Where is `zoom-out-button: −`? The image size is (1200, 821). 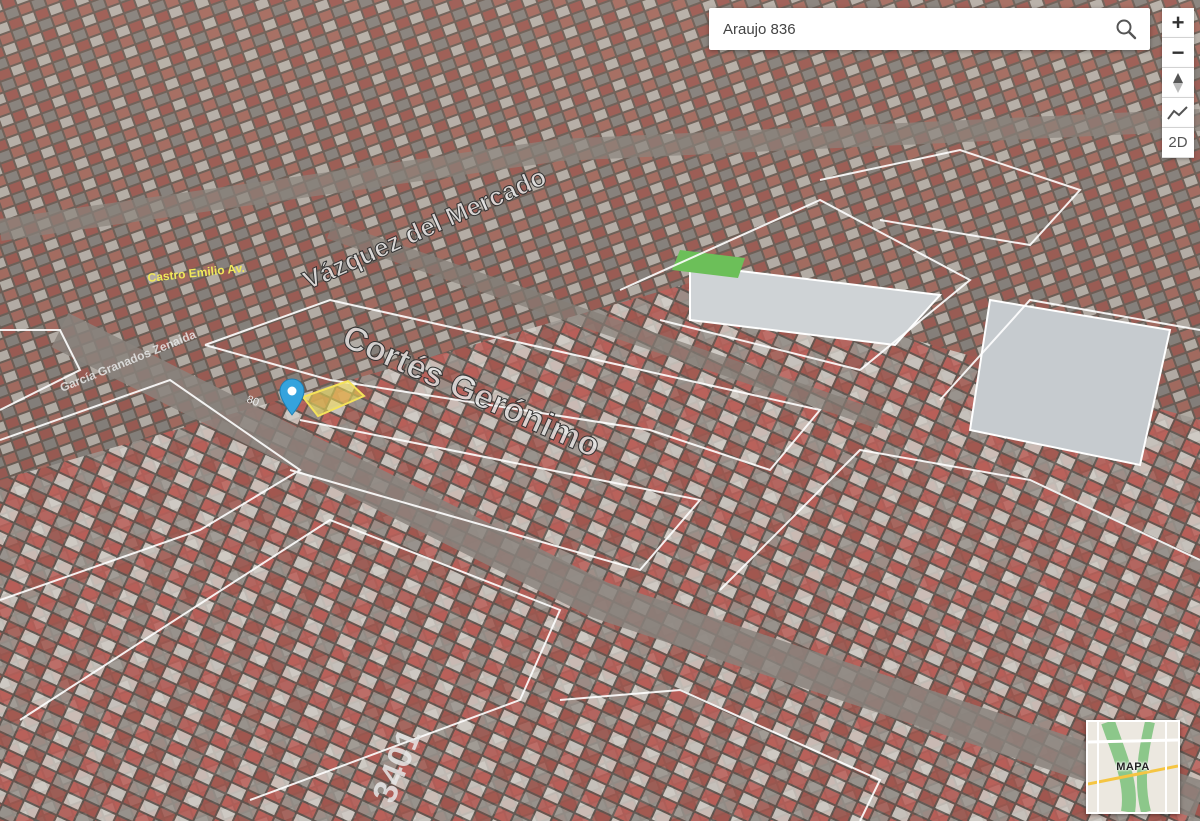 zoom-out-button: − is located at coordinates (1178, 53).